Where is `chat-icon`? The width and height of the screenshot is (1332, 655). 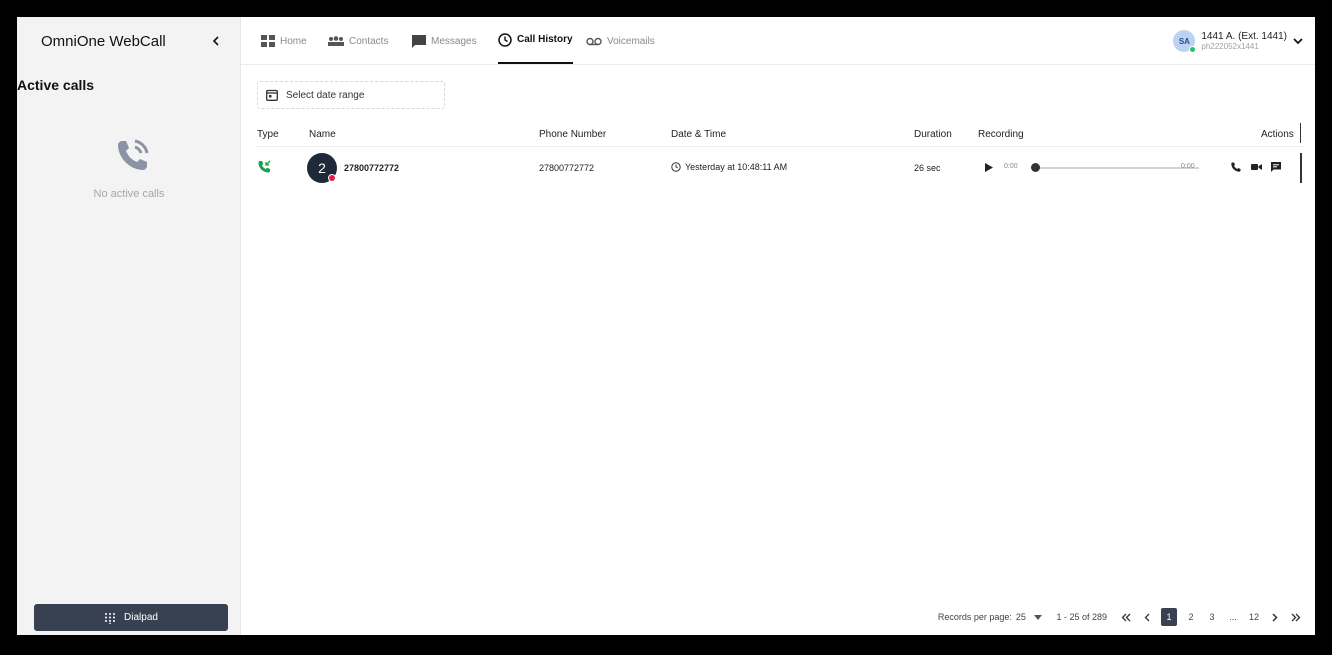
chat-icon is located at coordinates (1276, 167).